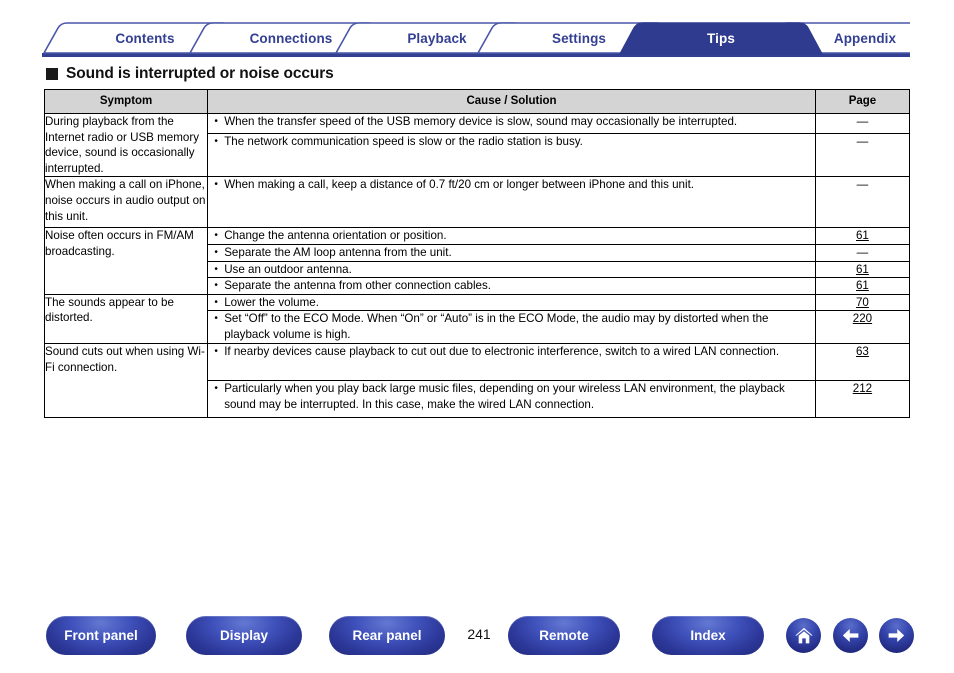 Image resolution: width=954 pixels, height=673 pixels. What do you see at coordinates (387, 635) in the screenshot?
I see `rear-panel-button: Rear panel` at bounding box center [387, 635].